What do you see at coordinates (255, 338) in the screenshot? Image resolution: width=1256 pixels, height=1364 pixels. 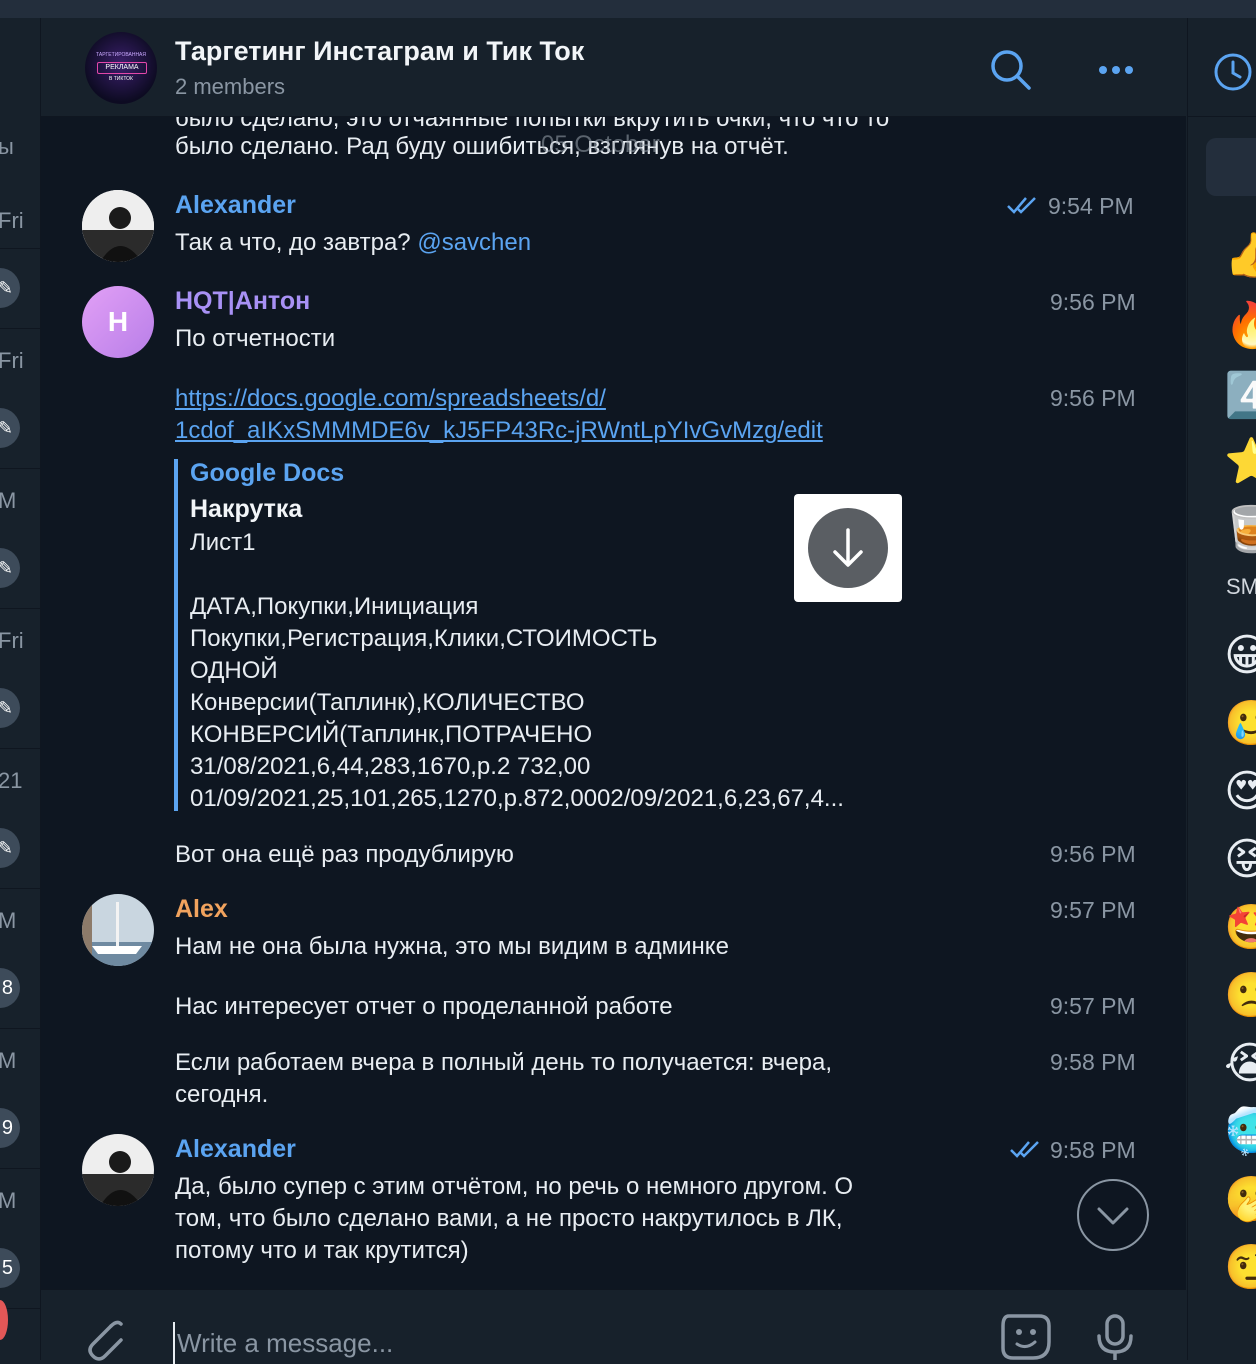 I see `message-text: По отчетности` at bounding box center [255, 338].